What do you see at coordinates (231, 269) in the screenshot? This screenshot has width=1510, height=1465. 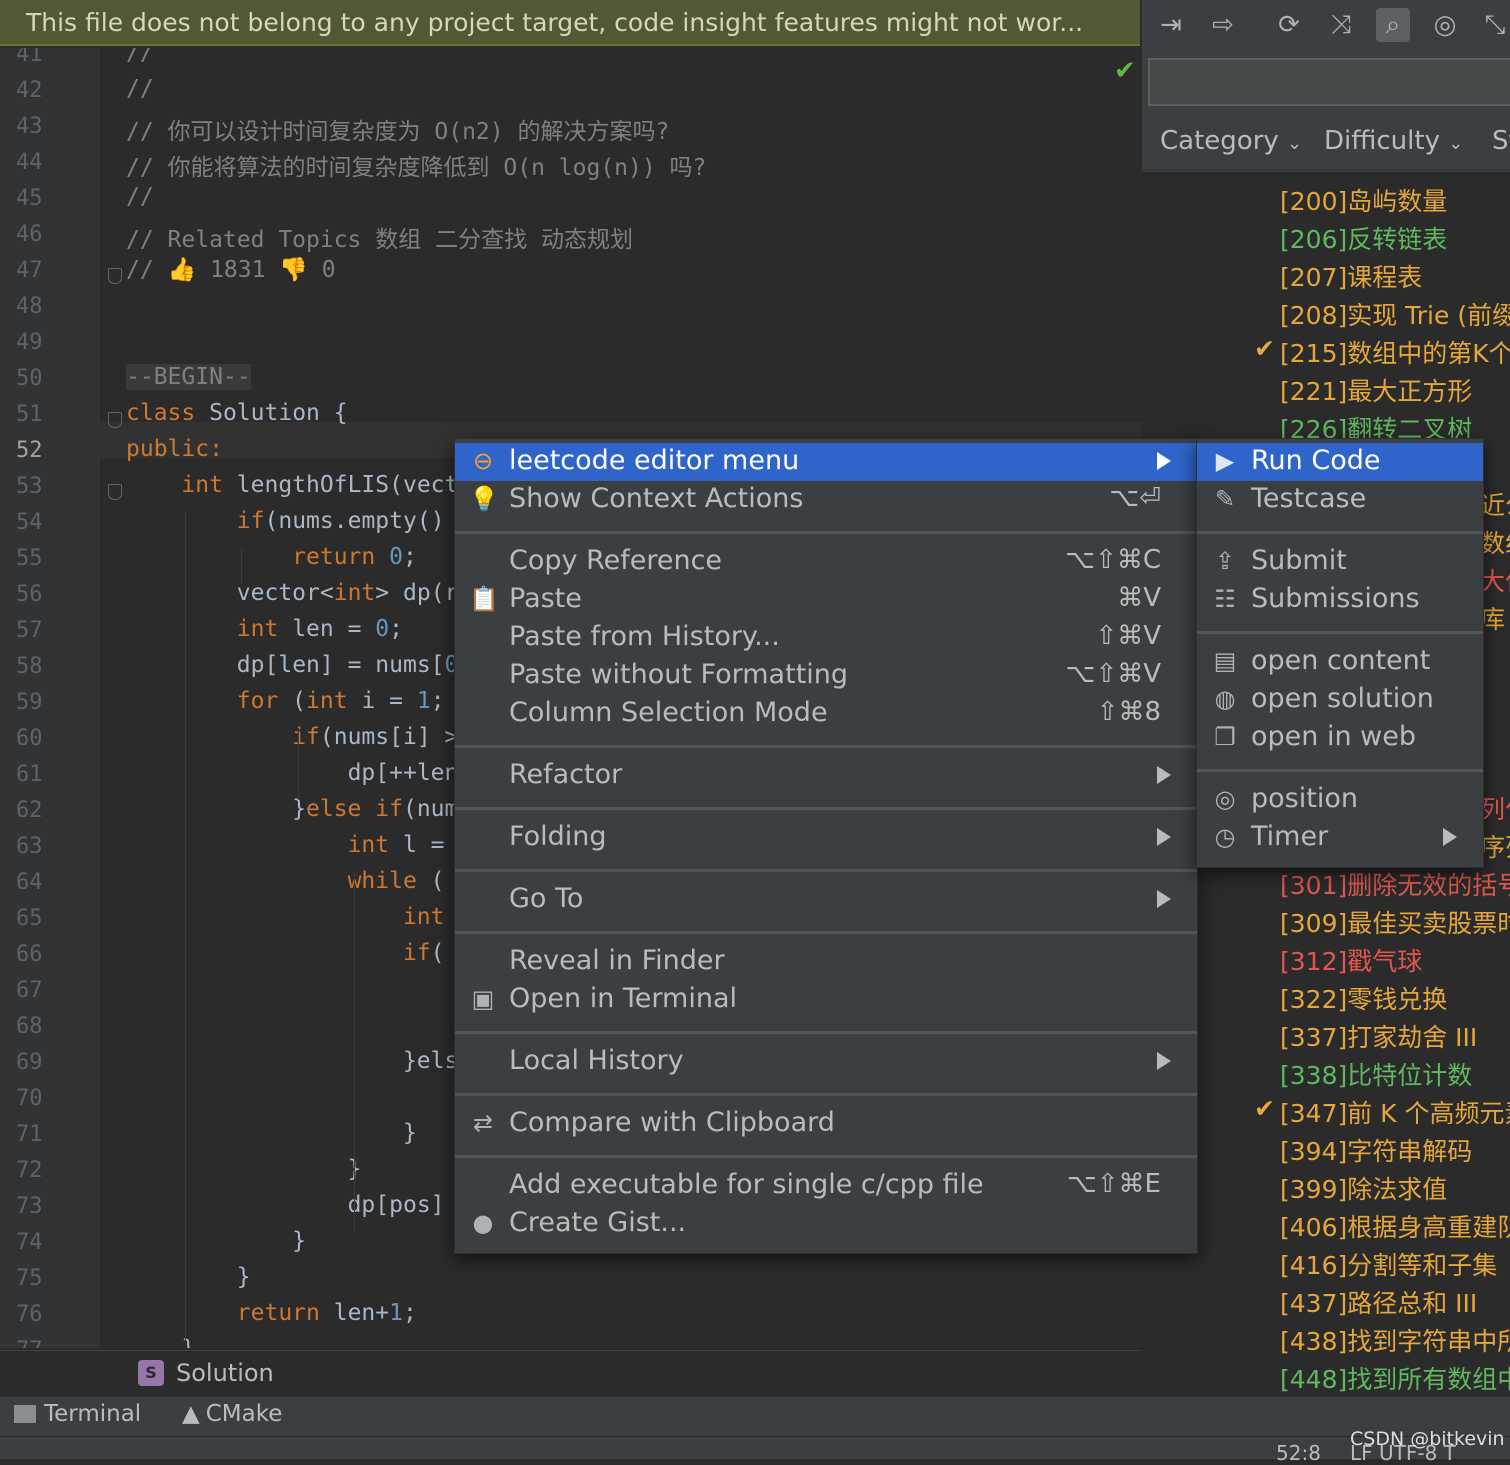 I see `code-line: // 👍 1831 👎 0` at bounding box center [231, 269].